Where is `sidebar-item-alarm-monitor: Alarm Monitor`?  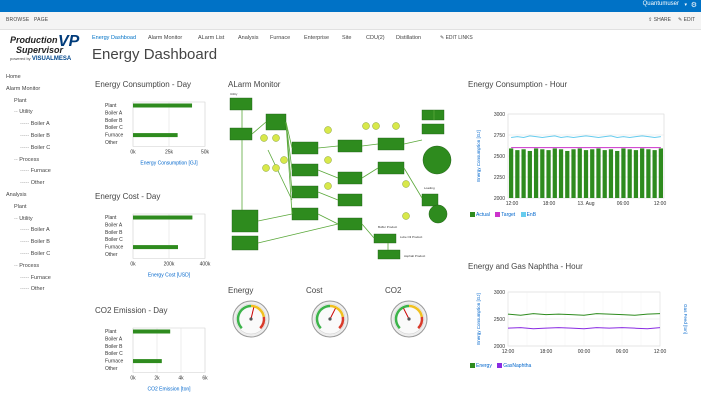 sidebar-item-alarm-monitor: Alarm Monitor is located at coordinates (23, 89).